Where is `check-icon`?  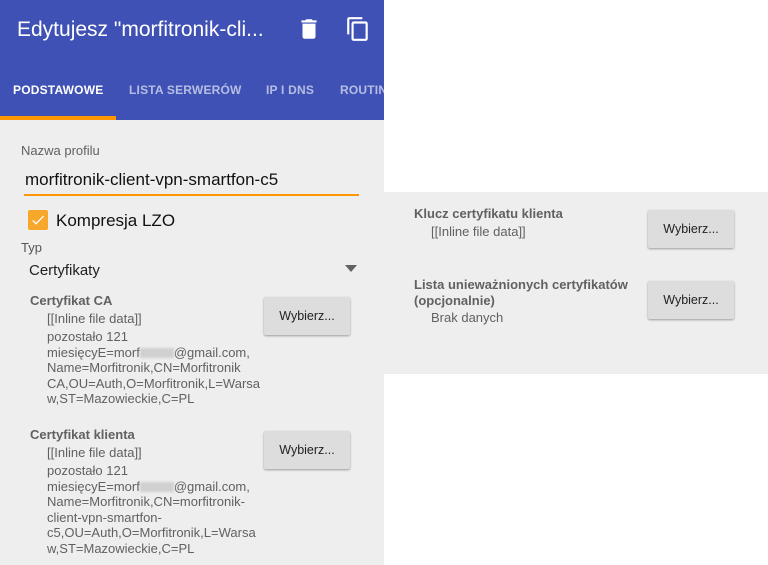
check-icon is located at coordinates (38, 220).